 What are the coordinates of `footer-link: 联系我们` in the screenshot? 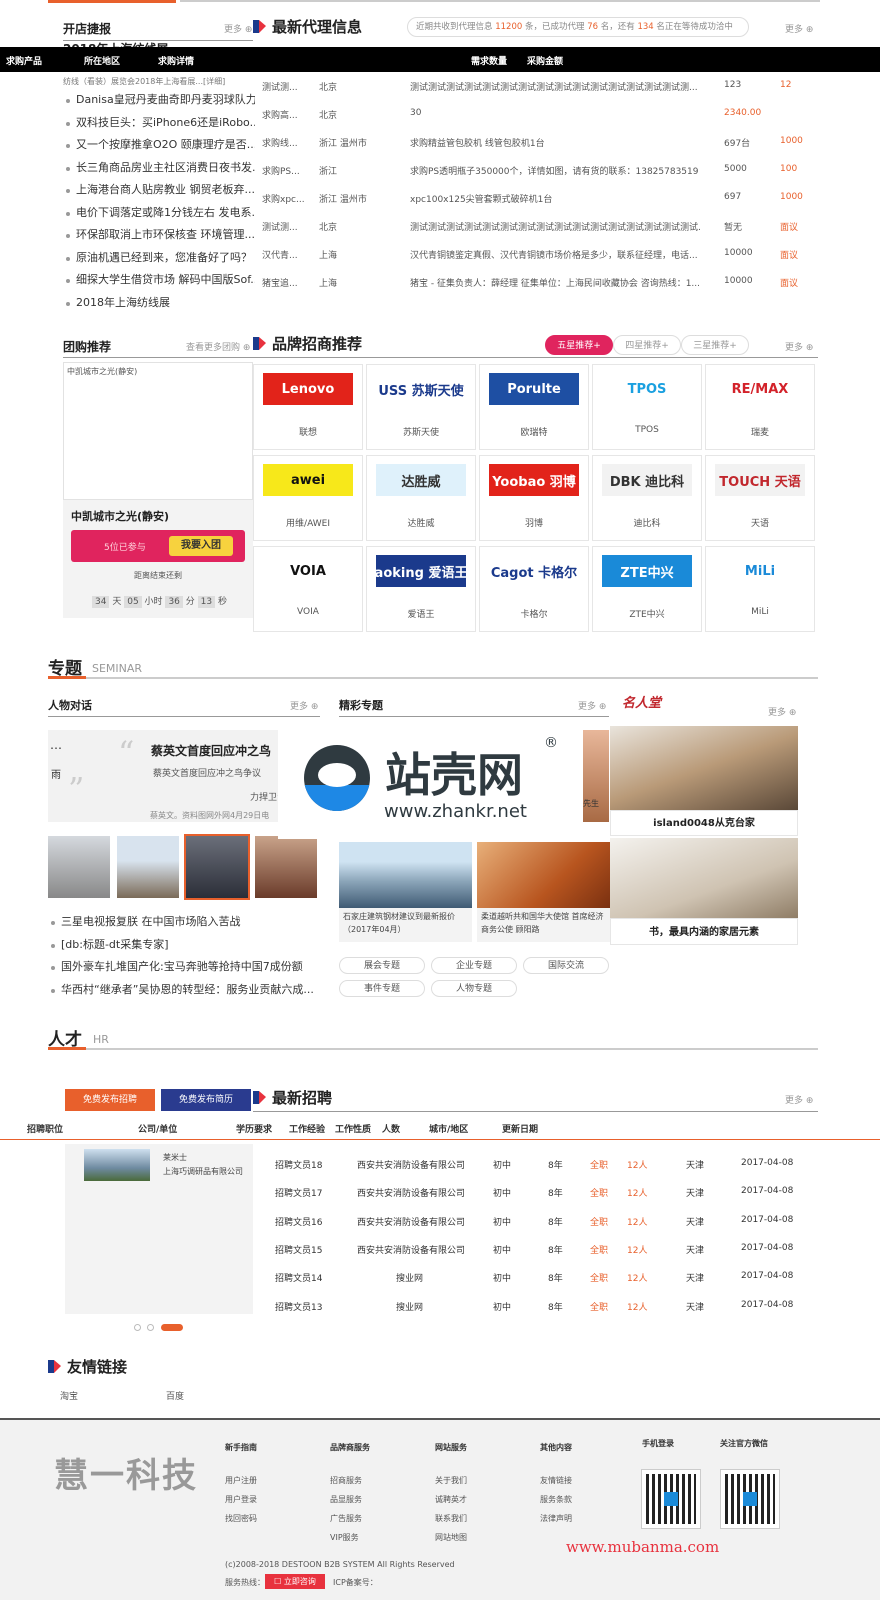 It's located at (451, 1518).